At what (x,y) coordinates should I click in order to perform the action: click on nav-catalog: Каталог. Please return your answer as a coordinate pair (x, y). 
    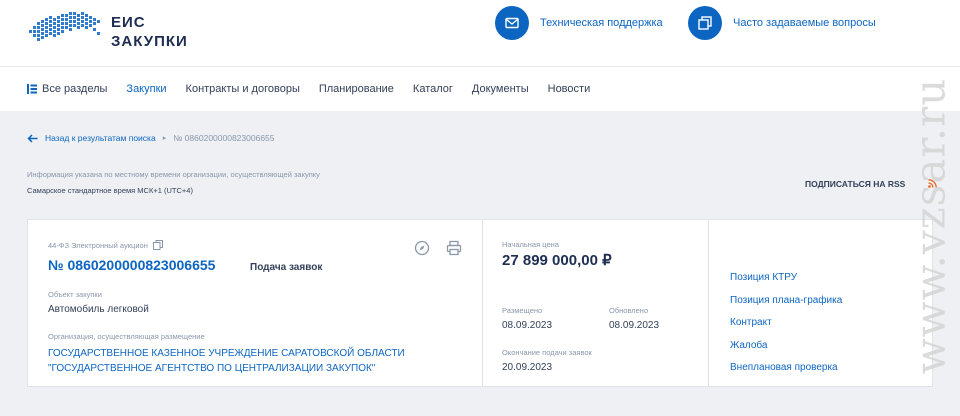
    Looking at the image, I should click on (433, 89).